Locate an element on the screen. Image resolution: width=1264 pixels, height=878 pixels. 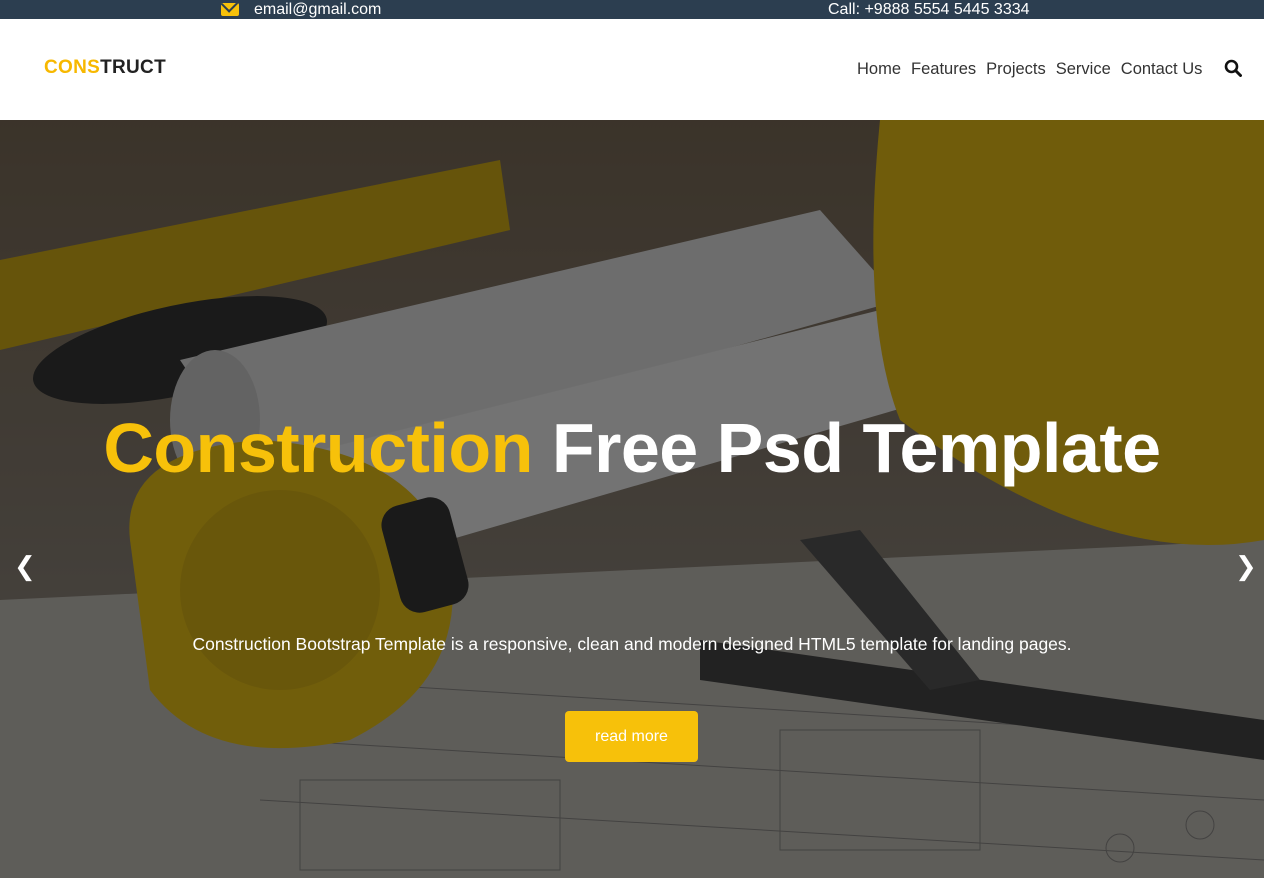
search-icon is located at coordinates (1233, 68).